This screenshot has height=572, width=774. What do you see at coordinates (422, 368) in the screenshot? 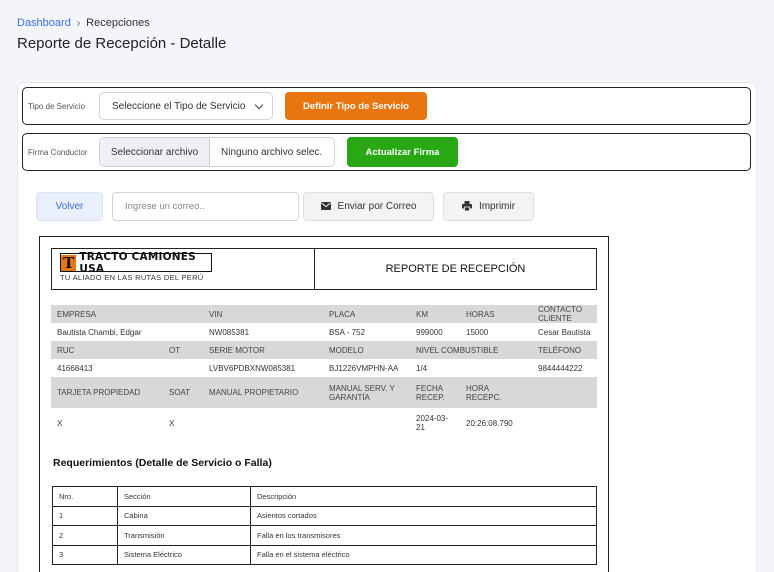
I see `info-value-cell: 1/4` at bounding box center [422, 368].